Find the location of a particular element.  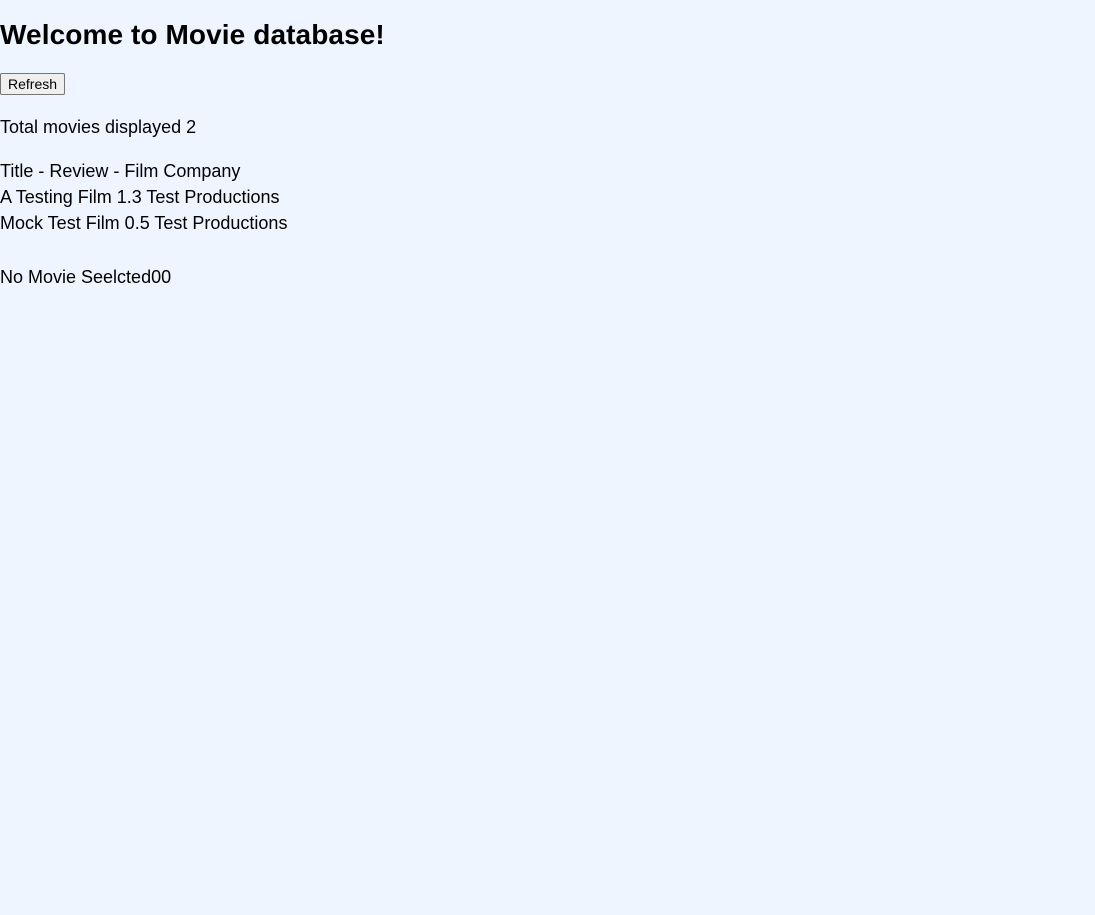

movie-row: A Testing Film 1.3 Test Productions is located at coordinates (143, 197).